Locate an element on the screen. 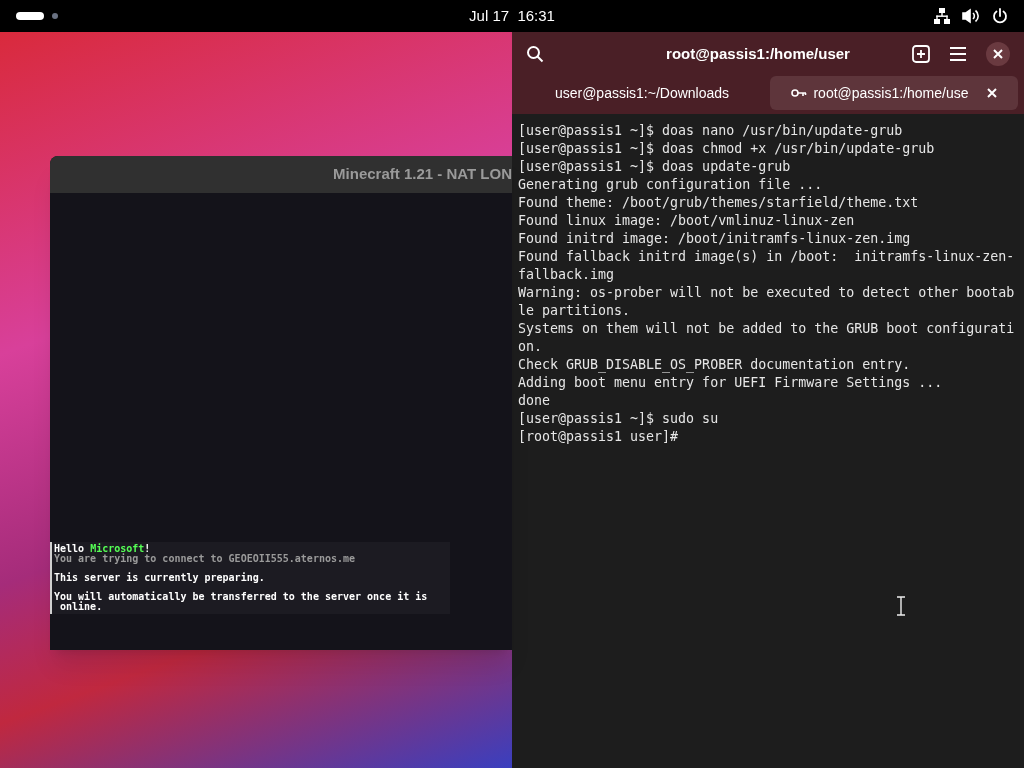 The image size is (1024, 768). terminal-line: Warning: os-prober will not be executed to detect other bootab is located at coordinates (766, 293).